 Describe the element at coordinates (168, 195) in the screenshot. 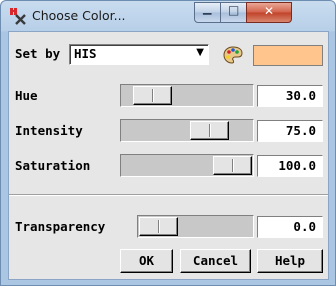

I see `divider` at that location.